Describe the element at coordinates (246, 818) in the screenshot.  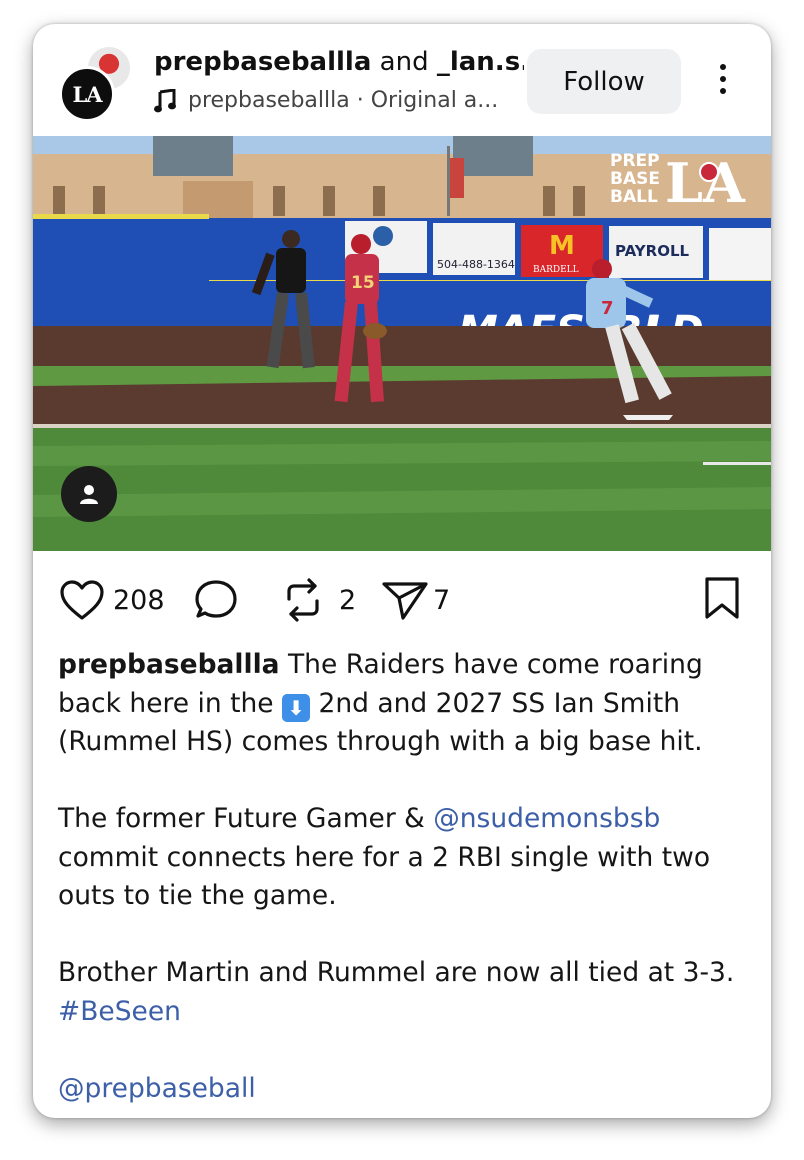
I see `caption-text: The former Future Gamer &` at that location.